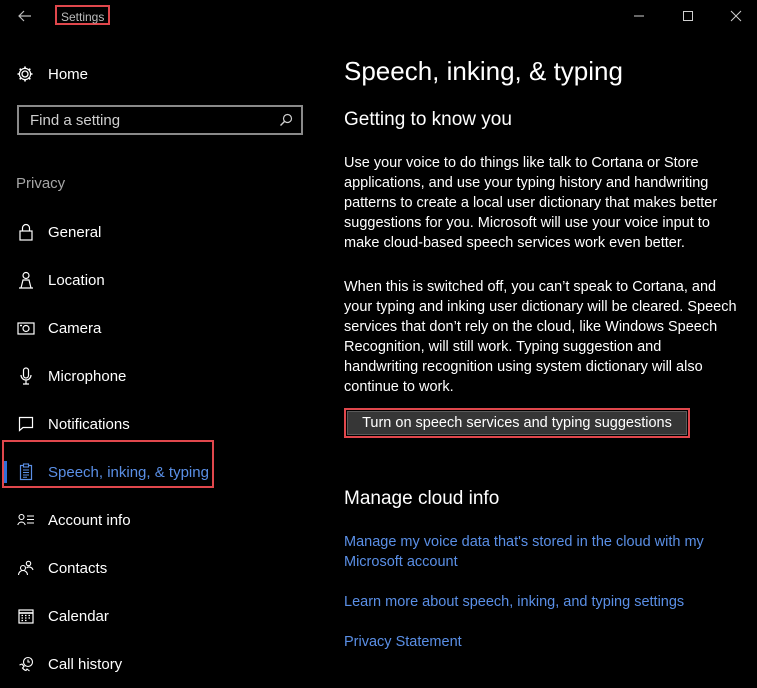  Describe the element at coordinates (483, 71) in the screenshot. I see `page-title: Speech, inking, & typing` at that location.